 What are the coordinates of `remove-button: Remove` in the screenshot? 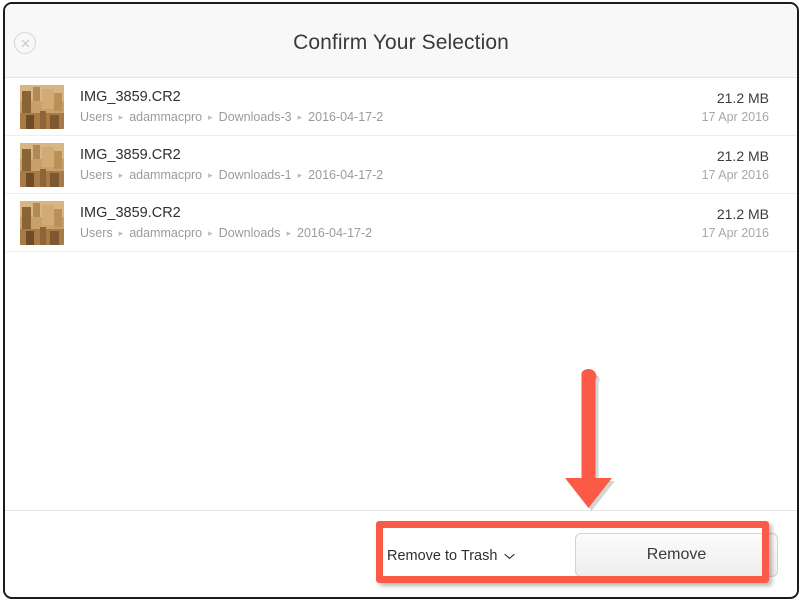 It's located at (676, 555).